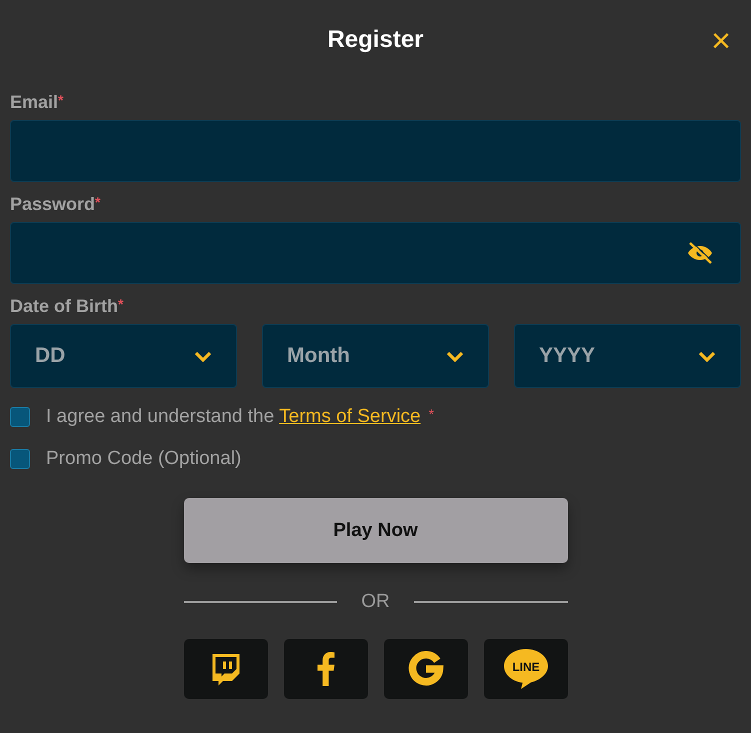  I want to click on google-icon, so click(426, 669).